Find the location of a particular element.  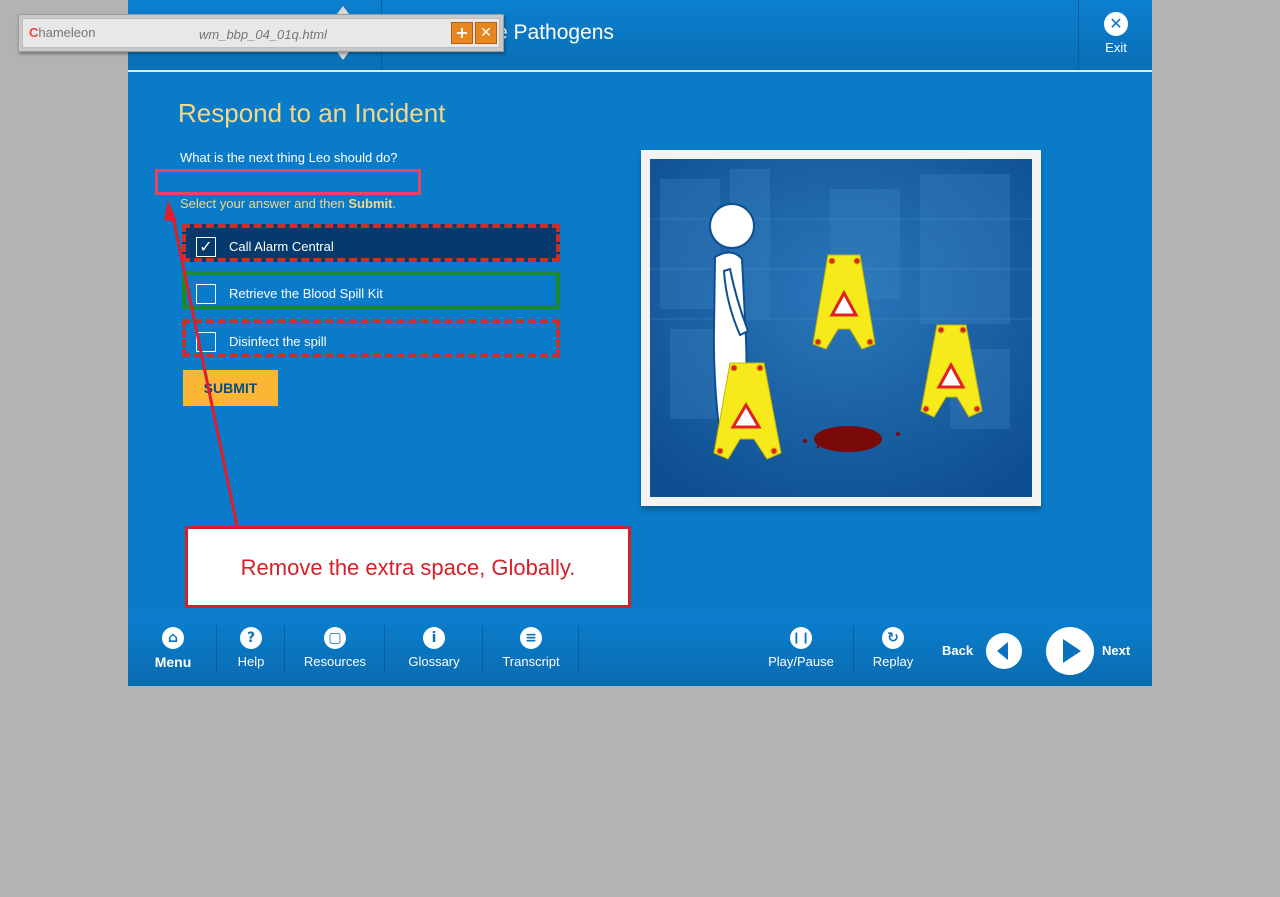

pause-icon: ❙❙ is located at coordinates (801, 638).